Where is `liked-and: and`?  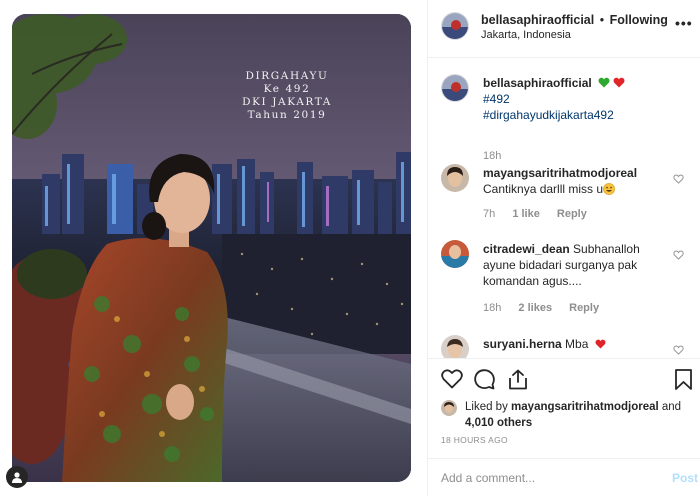 liked-and: and is located at coordinates (671, 407).